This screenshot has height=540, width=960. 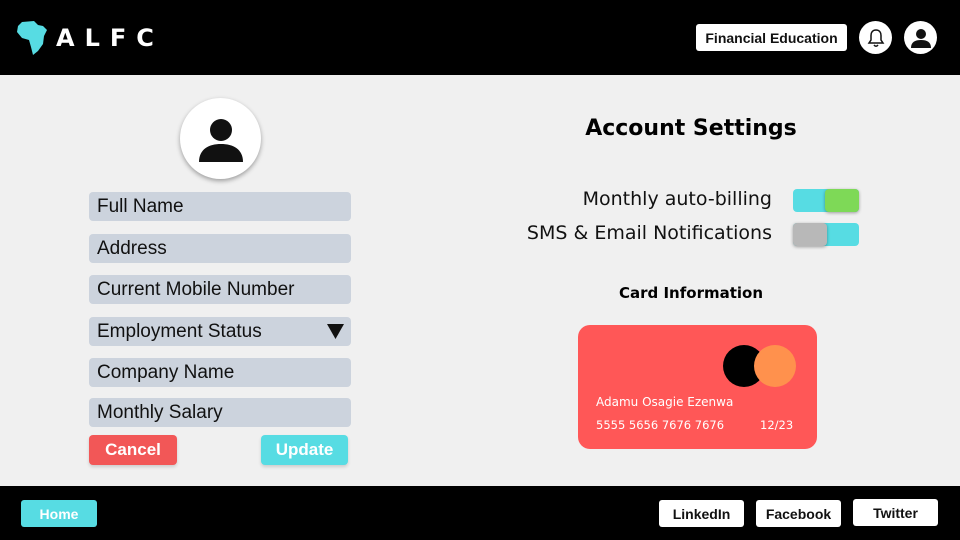 What do you see at coordinates (133, 450) in the screenshot?
I see `cancel-button: Cancel` at bounding box center [133, 450].